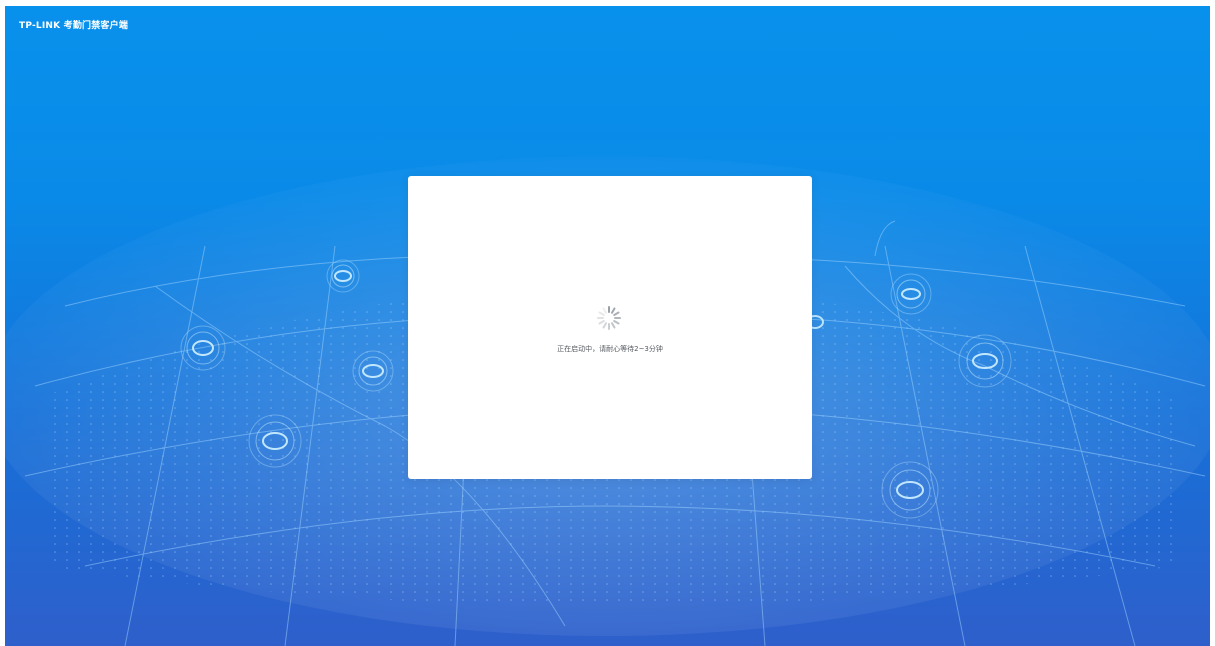 The image size is (1215, 646). What do you see at coordinates (610, 349) in the screenshot?
I see `loading-status-text: 正在启动中，请耐心等待2~3分钟` at bounding box center [610, 349].